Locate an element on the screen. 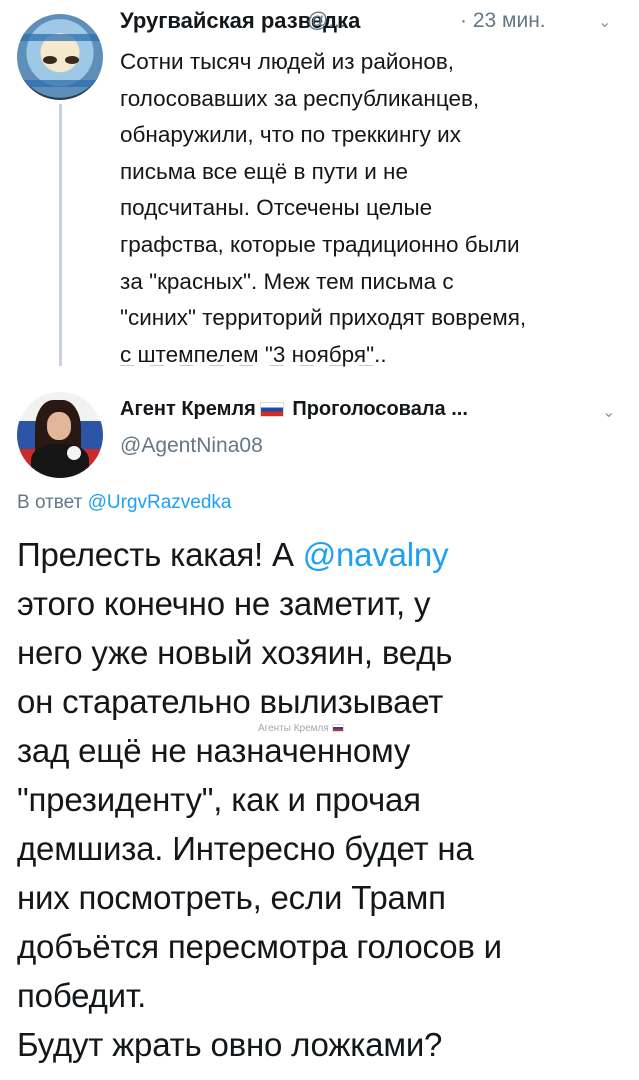 This screenshot has width=639, height=1080. watermark-text: Агенты Кремля is located at coordinates (293, 728).